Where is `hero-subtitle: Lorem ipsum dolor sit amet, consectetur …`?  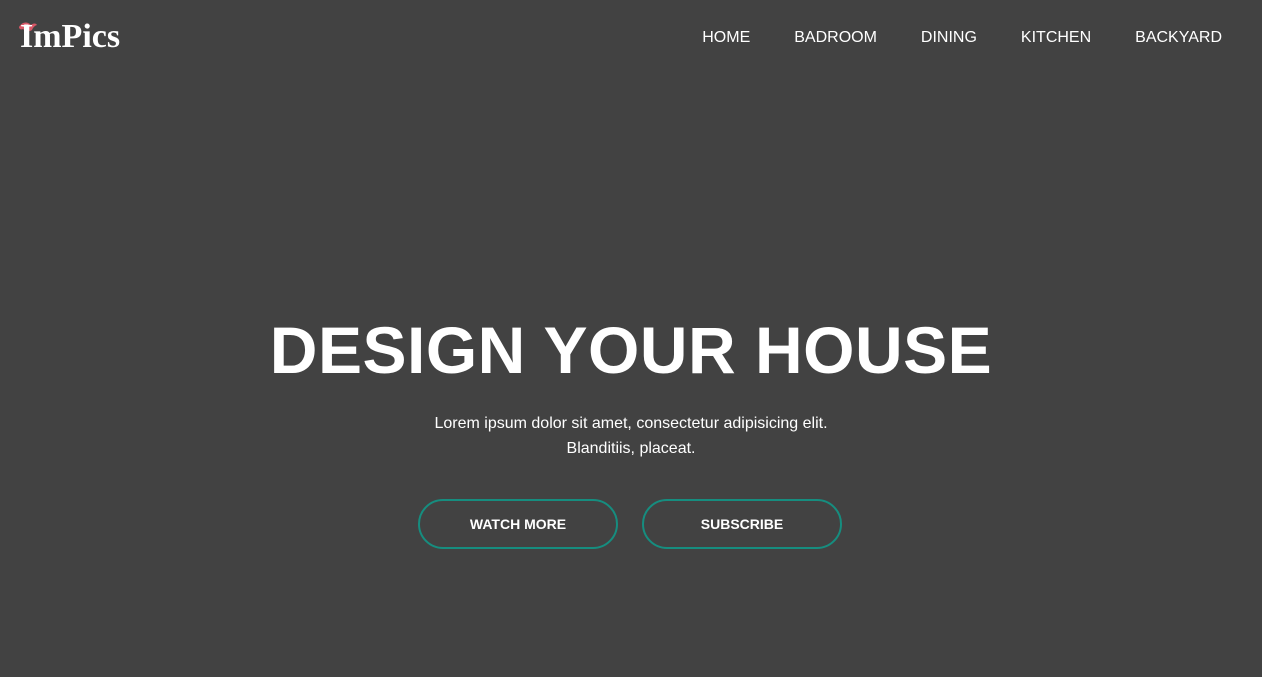 hero-subtitle: Lorem ipsum dolor sit amet, consectetur … is located at coordinates (631, 436).